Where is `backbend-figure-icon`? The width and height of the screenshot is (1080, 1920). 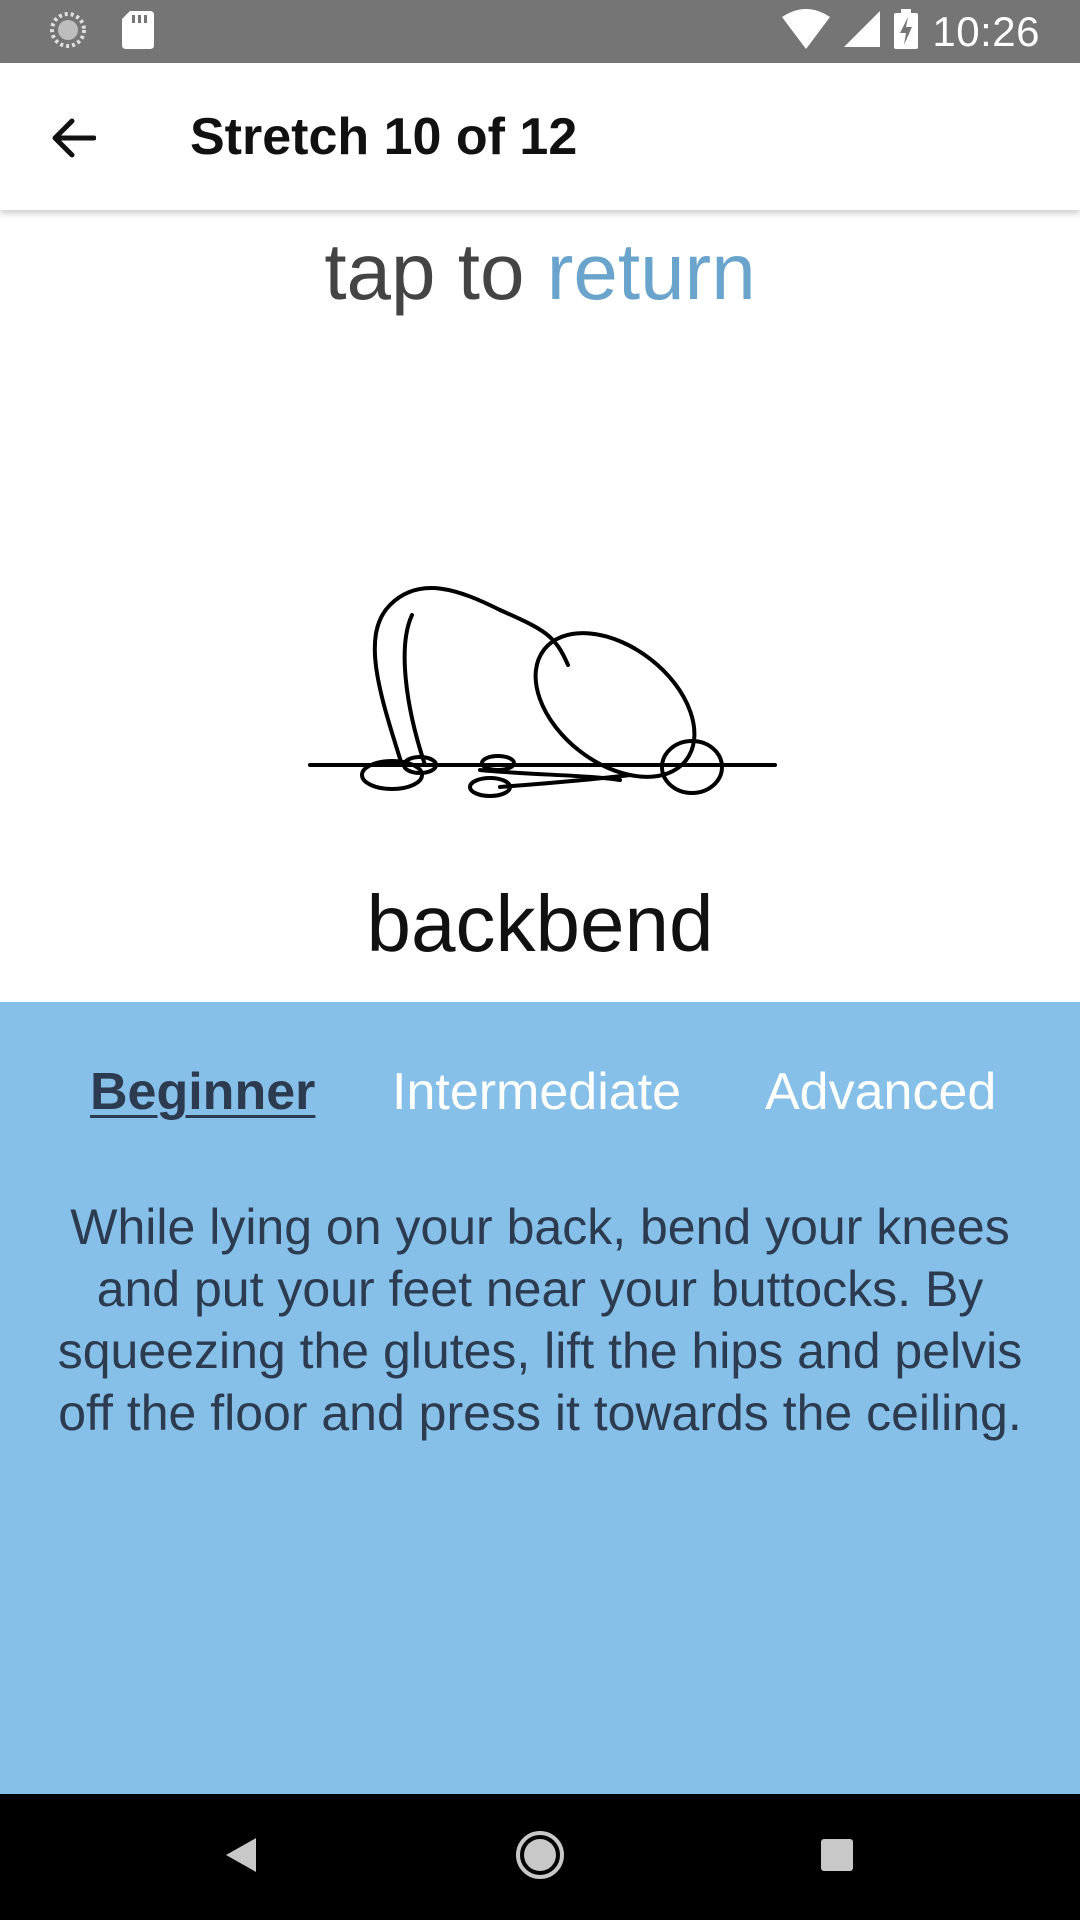 backbend-figure-icon is located at coordinates (540, 695).